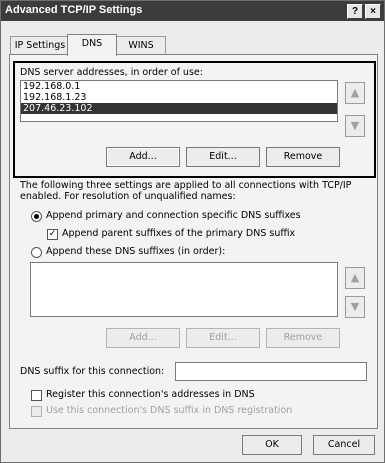 This screenshot has height=463, width=385. Describe the element at coordinates (36, 411) in the screenshot. I see `use-suffix-checkbox` at that location.